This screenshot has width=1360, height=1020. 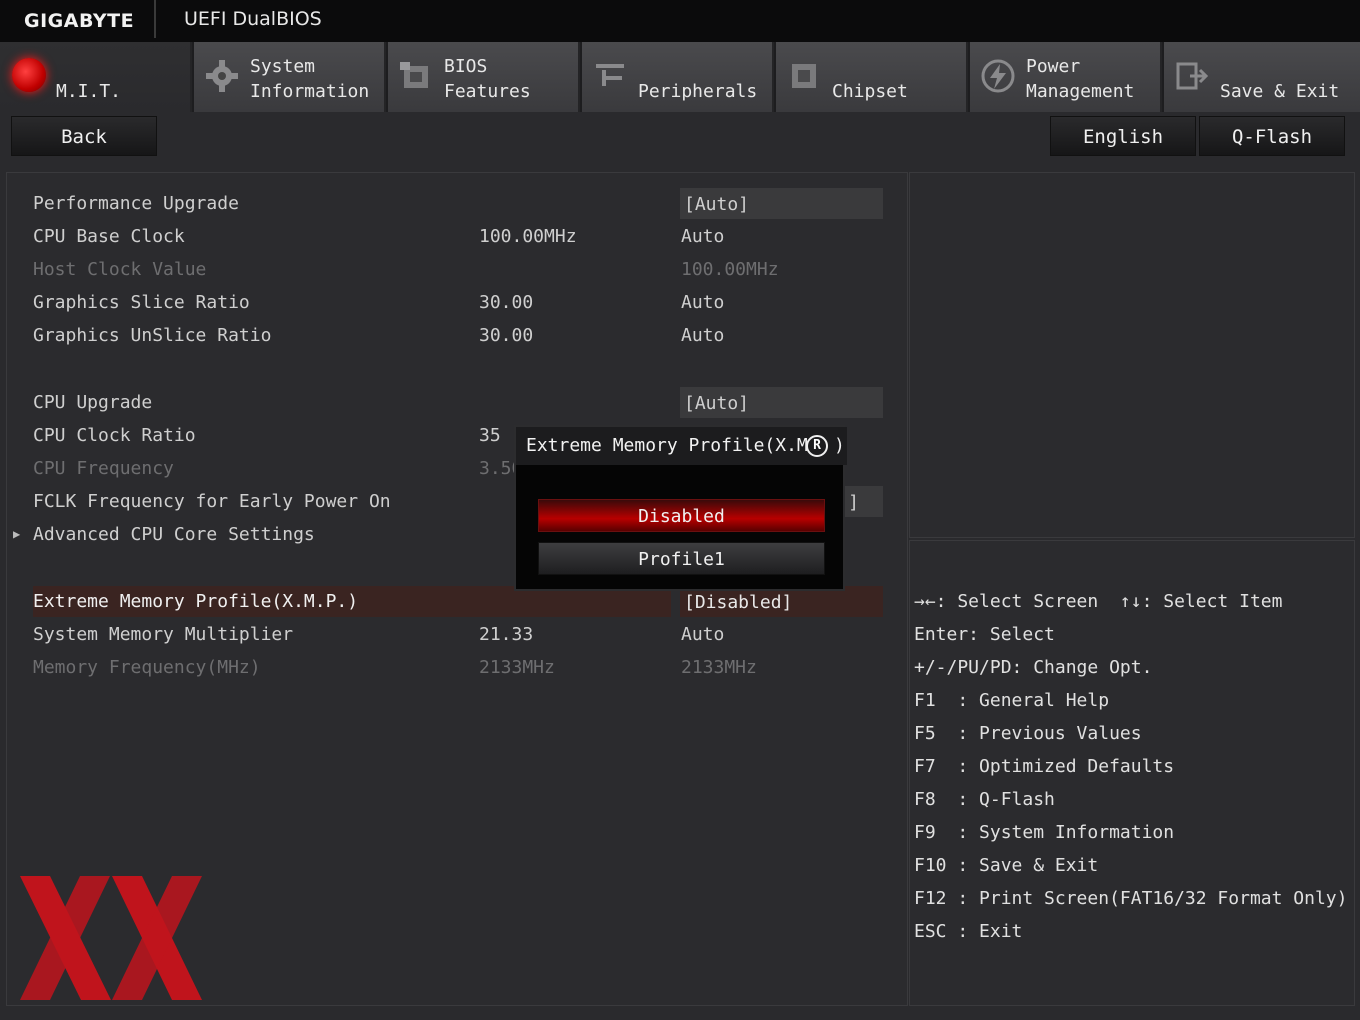 What do you see at coordinates (136, 203) in the screenshot?
I see `setting-label: Performance Upgrade` at bounding box center [136, 203].